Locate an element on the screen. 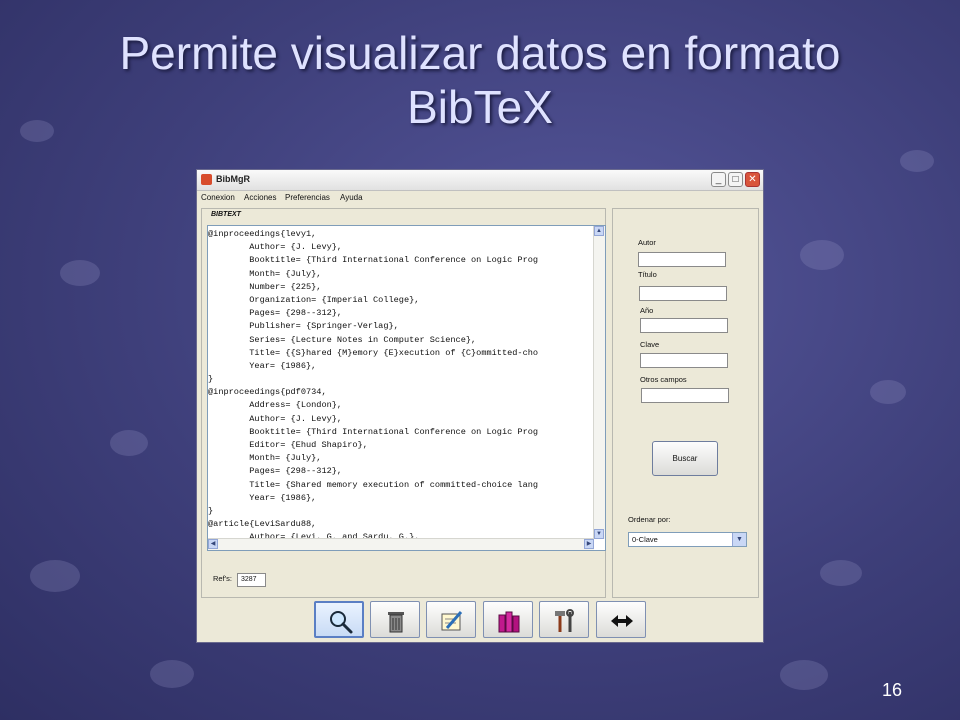  titulo-label: Título is located at coordinates (647, 274).